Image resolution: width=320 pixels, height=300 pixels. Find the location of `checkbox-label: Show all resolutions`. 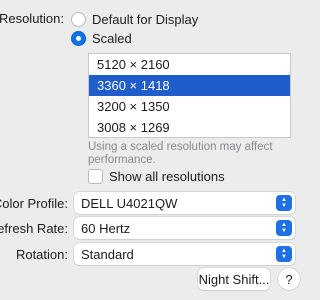

checkbox-label: Show all resolutions is located at coordinates (167, 176).